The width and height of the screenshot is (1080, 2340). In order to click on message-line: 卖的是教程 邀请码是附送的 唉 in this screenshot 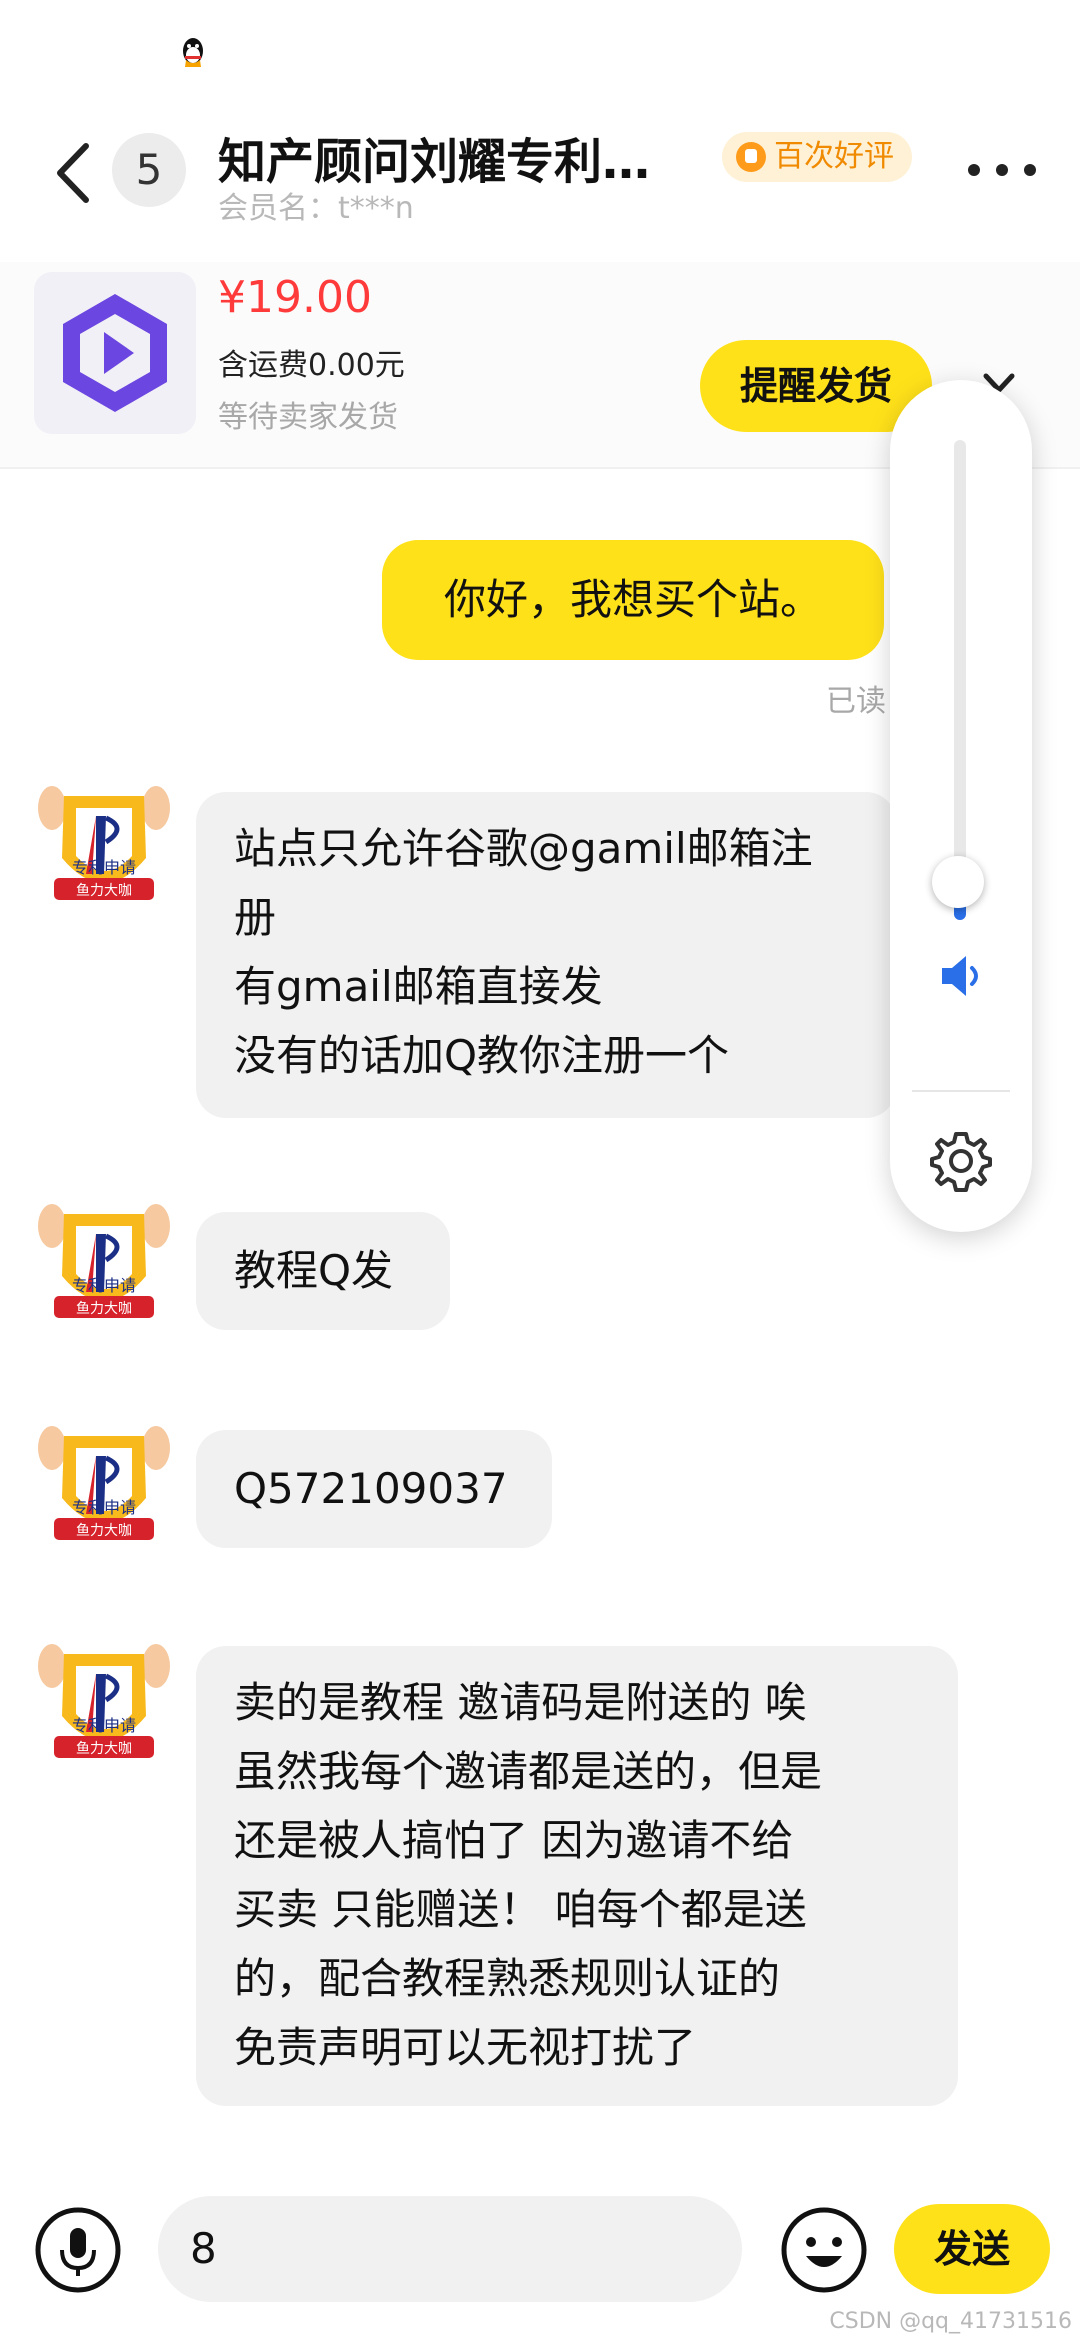, I will do `click(520, 1702)`.